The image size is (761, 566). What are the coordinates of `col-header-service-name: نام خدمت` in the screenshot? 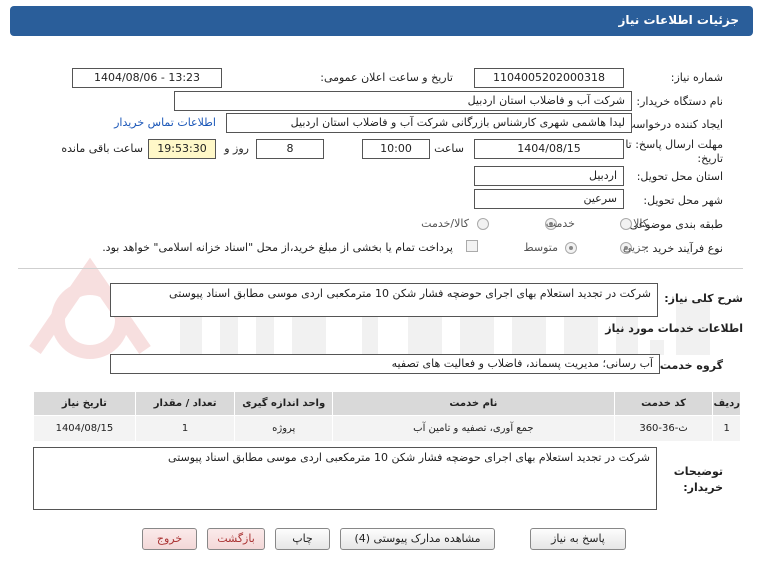 It's located at (473, 403).